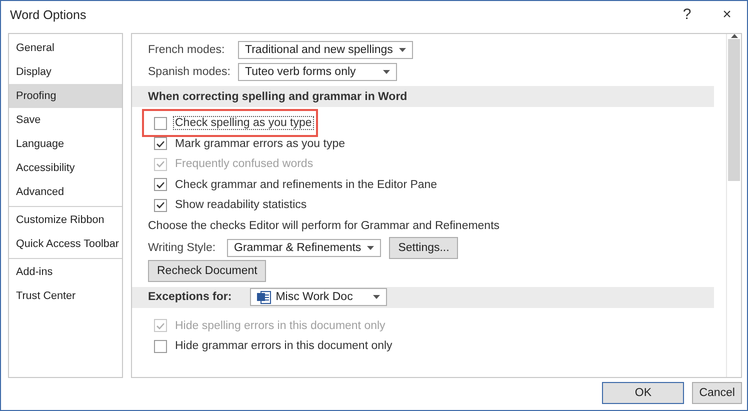  Describe the element at coordinates (65, 168) in the screenshot. I see `sidebar-item: Accessibility` at that location.